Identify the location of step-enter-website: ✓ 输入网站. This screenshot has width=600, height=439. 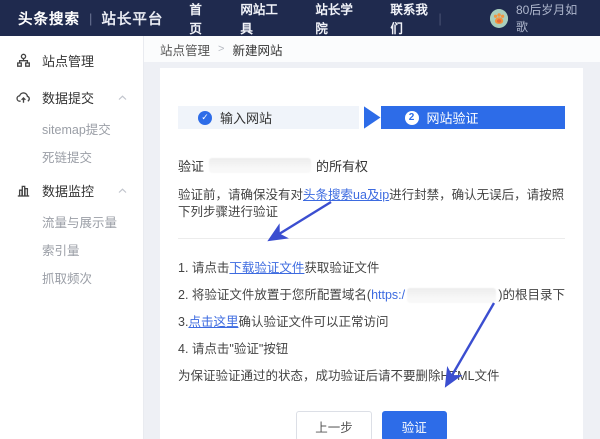
(268, 117).